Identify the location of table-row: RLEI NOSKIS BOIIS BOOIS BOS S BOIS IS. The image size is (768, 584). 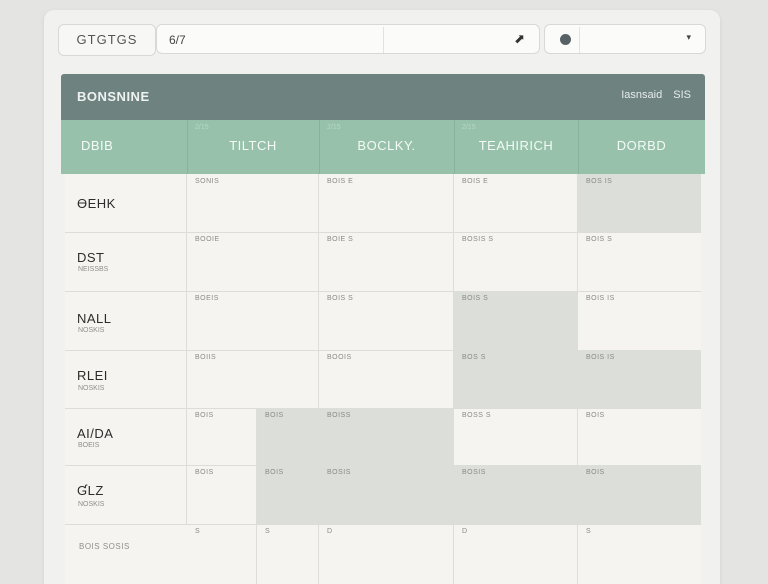
(383, 379).